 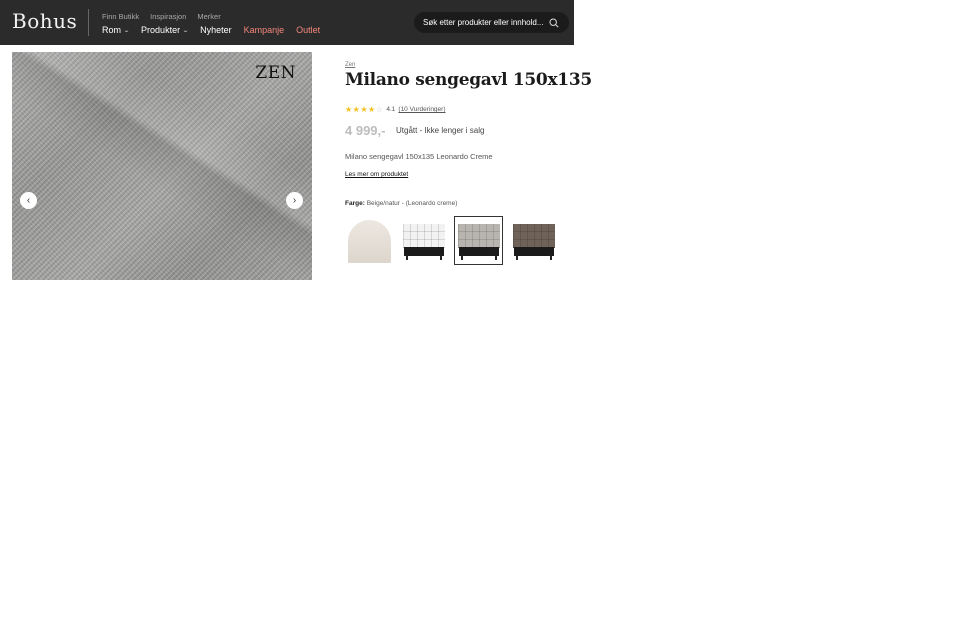 I want to click on chevron-right-icon: ›, so click(x=294, y=200).